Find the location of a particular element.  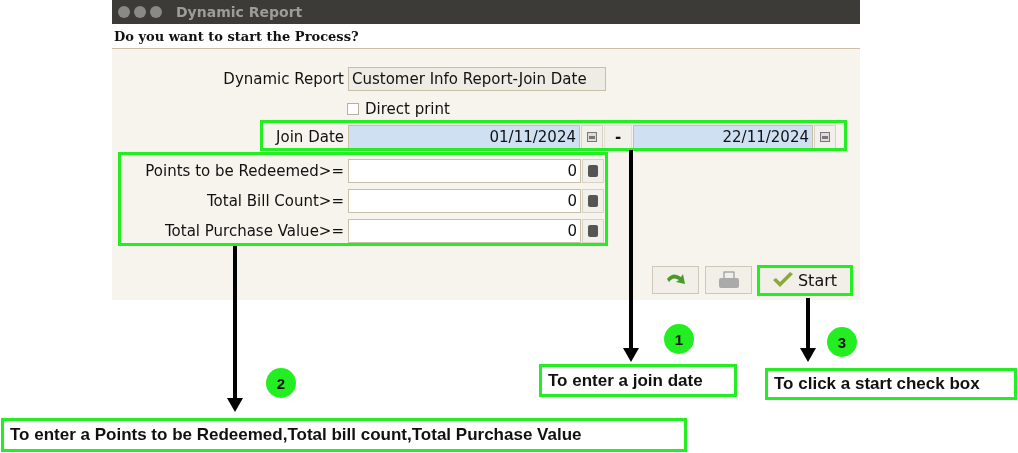

field-label: Total Bill Count>= is located at coordinates (275, 201).